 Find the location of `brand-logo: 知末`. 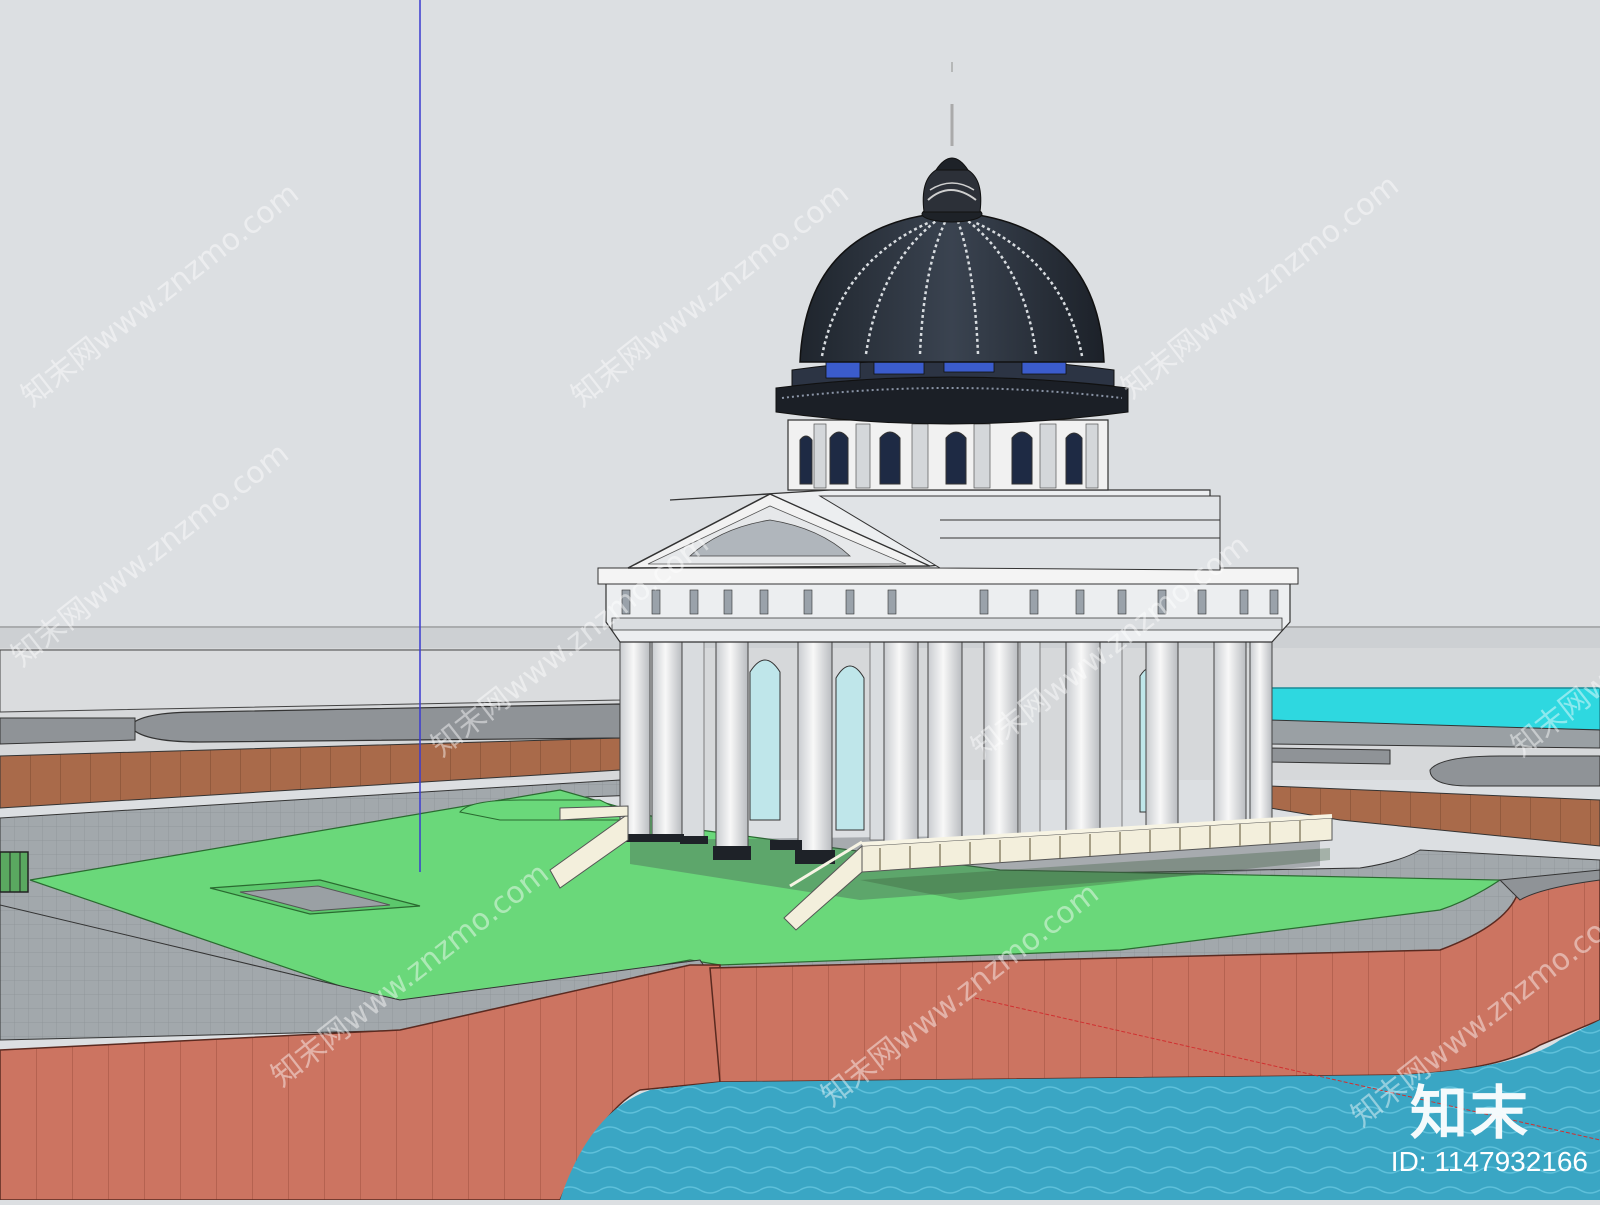

brand-logo: 知末 is located at coordinates (1469, 1113).